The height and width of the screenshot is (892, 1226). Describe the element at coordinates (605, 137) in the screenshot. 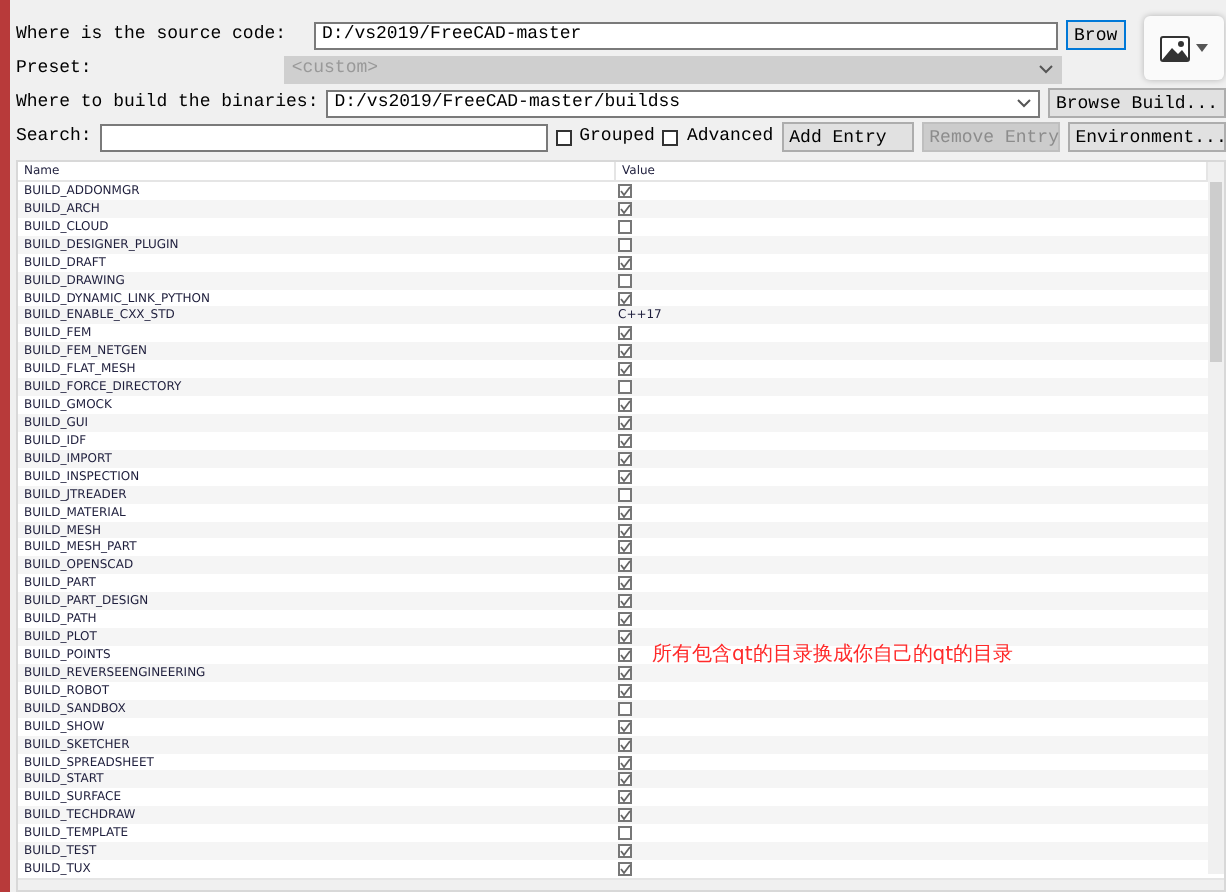

I see `checkbox: Grouped` at that location.